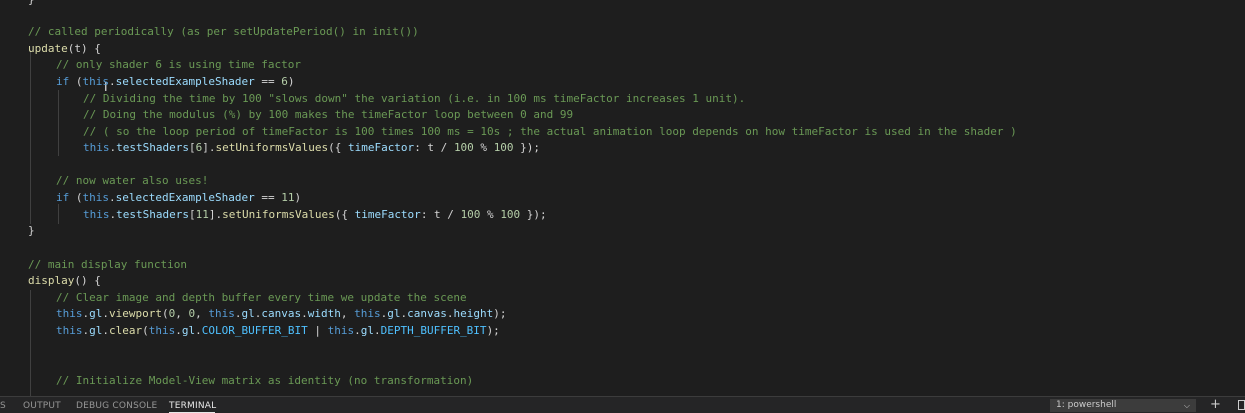 The width and height of the screenshot is (1245, 413). I want to click on code-token: });, so click(533, 214).